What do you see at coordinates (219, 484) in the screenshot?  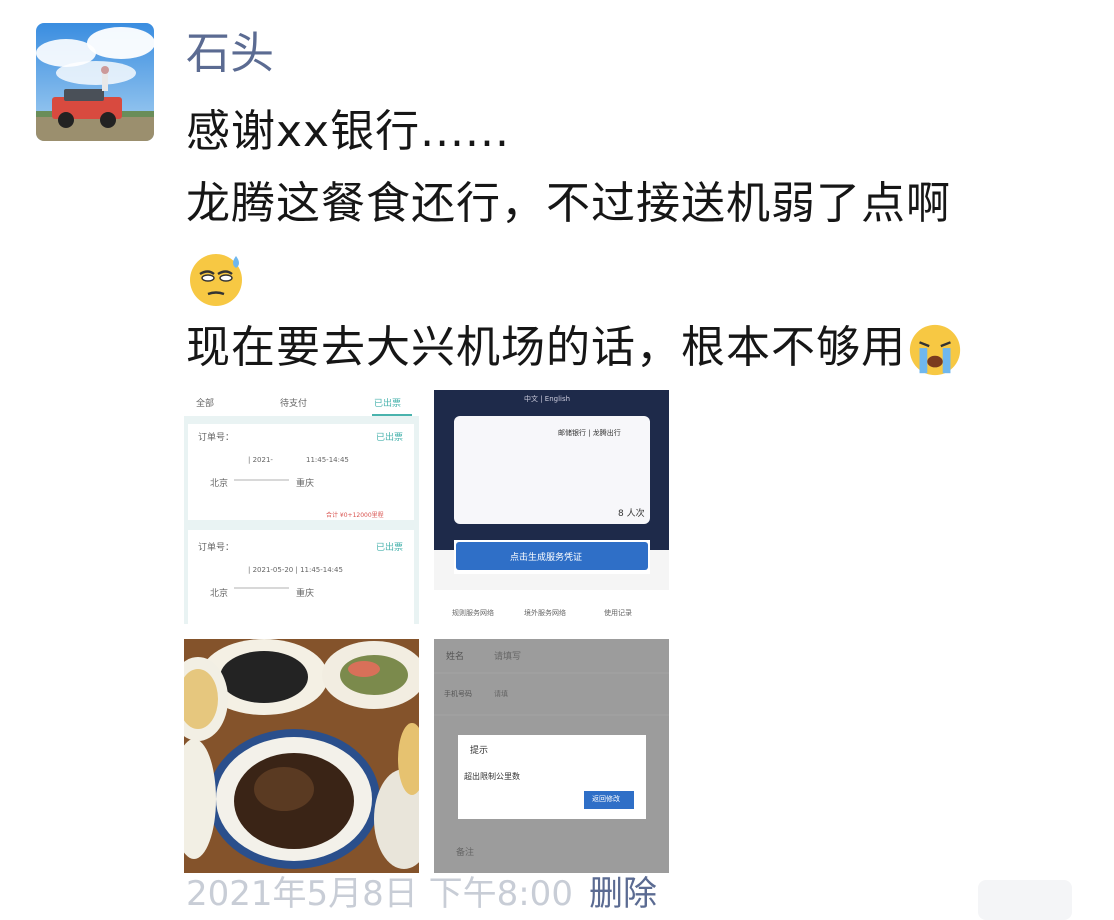 I see `order1-from: 北京` at bounding box center [219, 484].